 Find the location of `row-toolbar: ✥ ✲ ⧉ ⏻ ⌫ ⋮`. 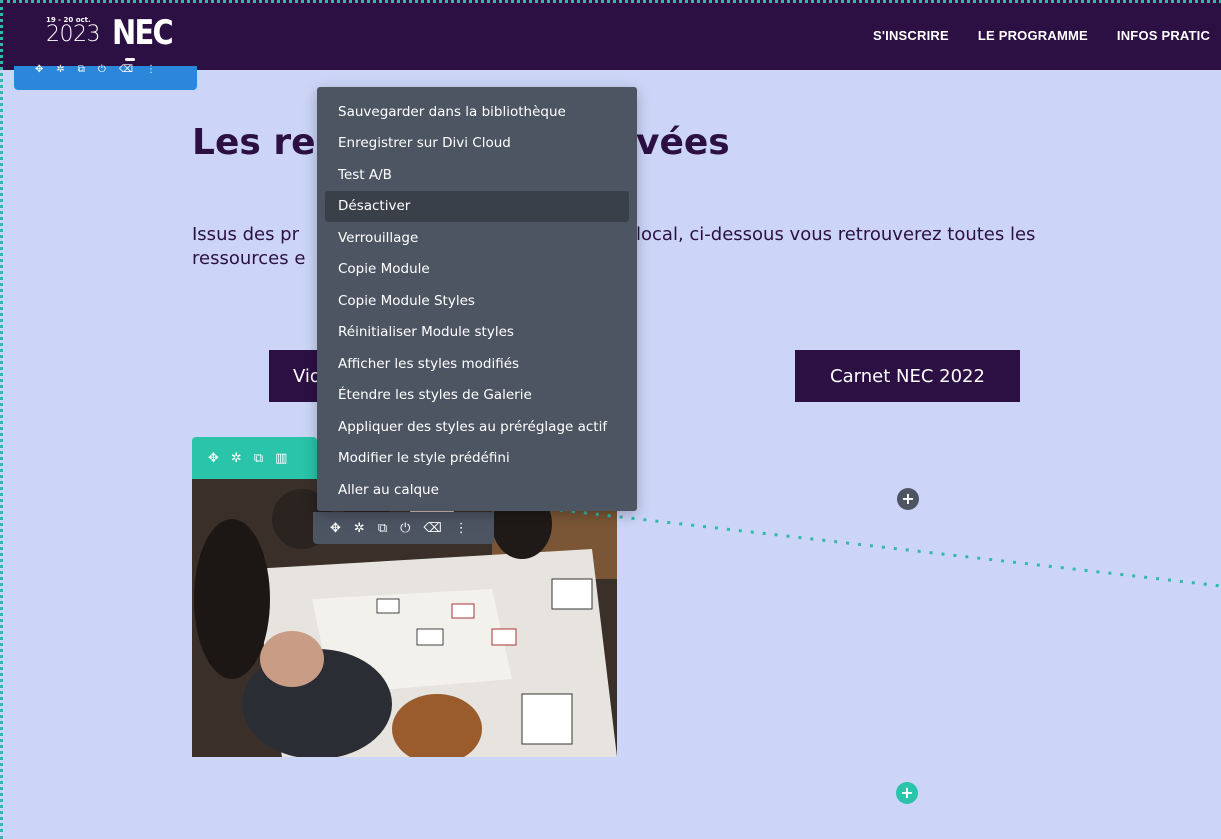

row-toolbar: ✥ ✲ ⧉ ⏻ ⌫ ⋮ is located at coordinates (403, 528).